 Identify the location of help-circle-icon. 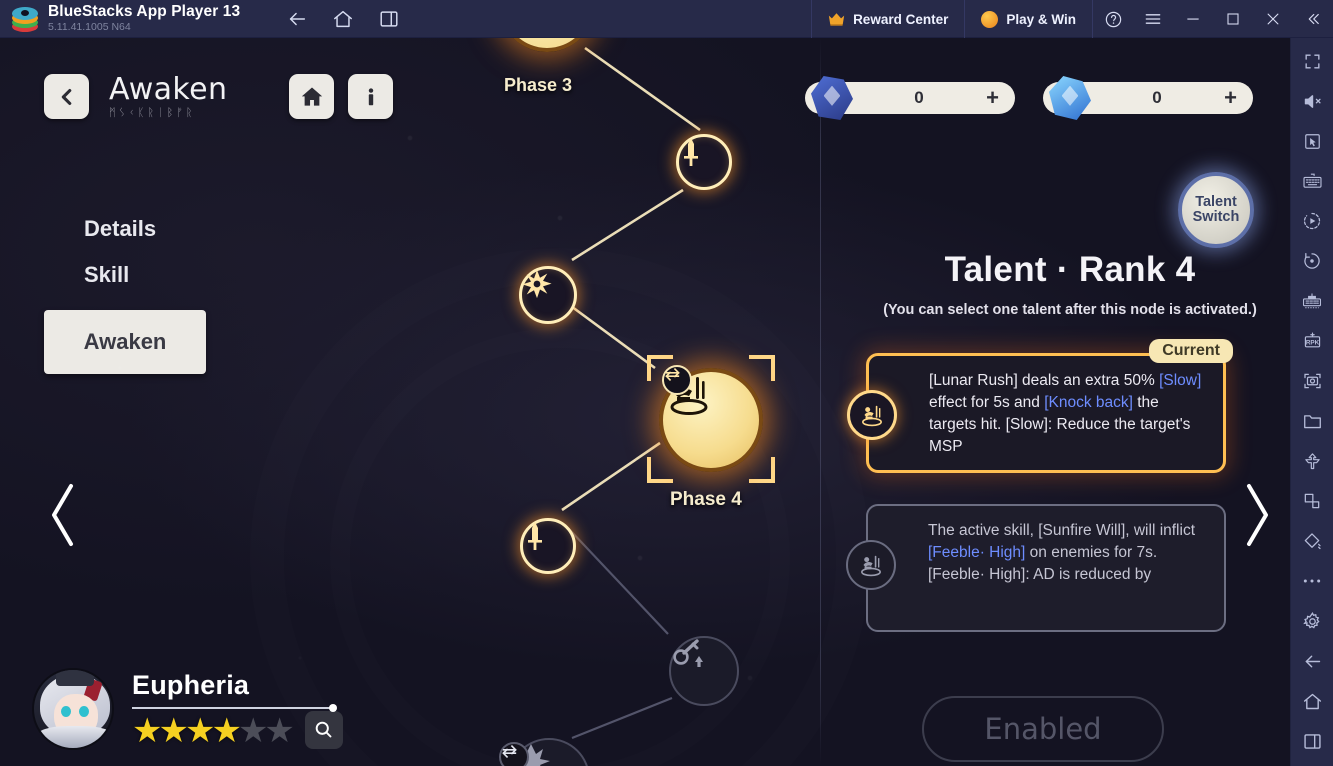
(1113, 19).